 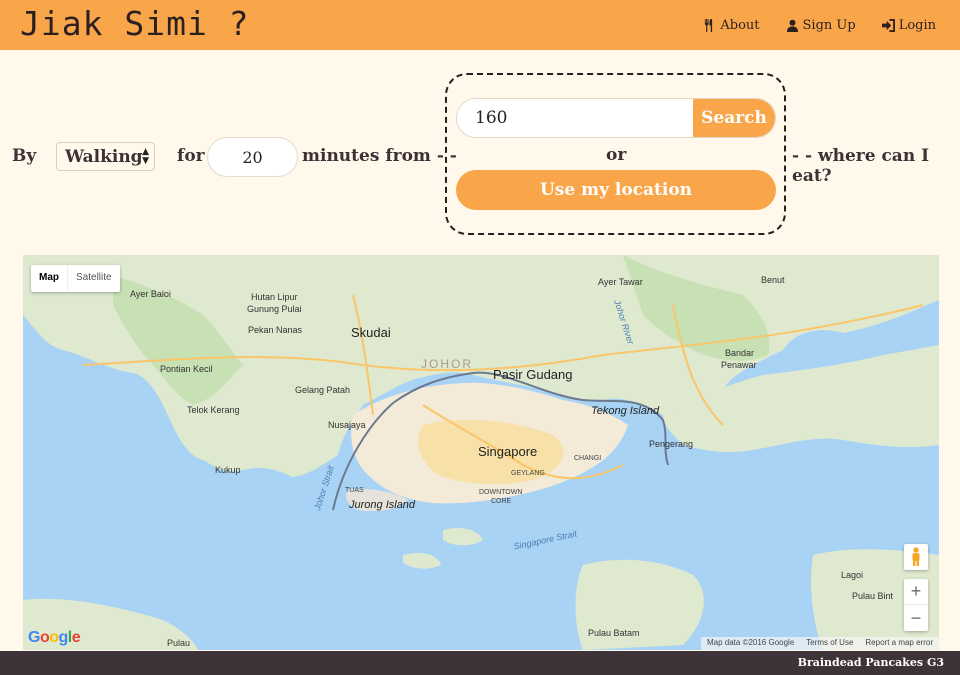 What do you see at coordinates (323, 390) in the screenshot?
I see `map-label: Gelang Patah` at bounding box center [323, 390].